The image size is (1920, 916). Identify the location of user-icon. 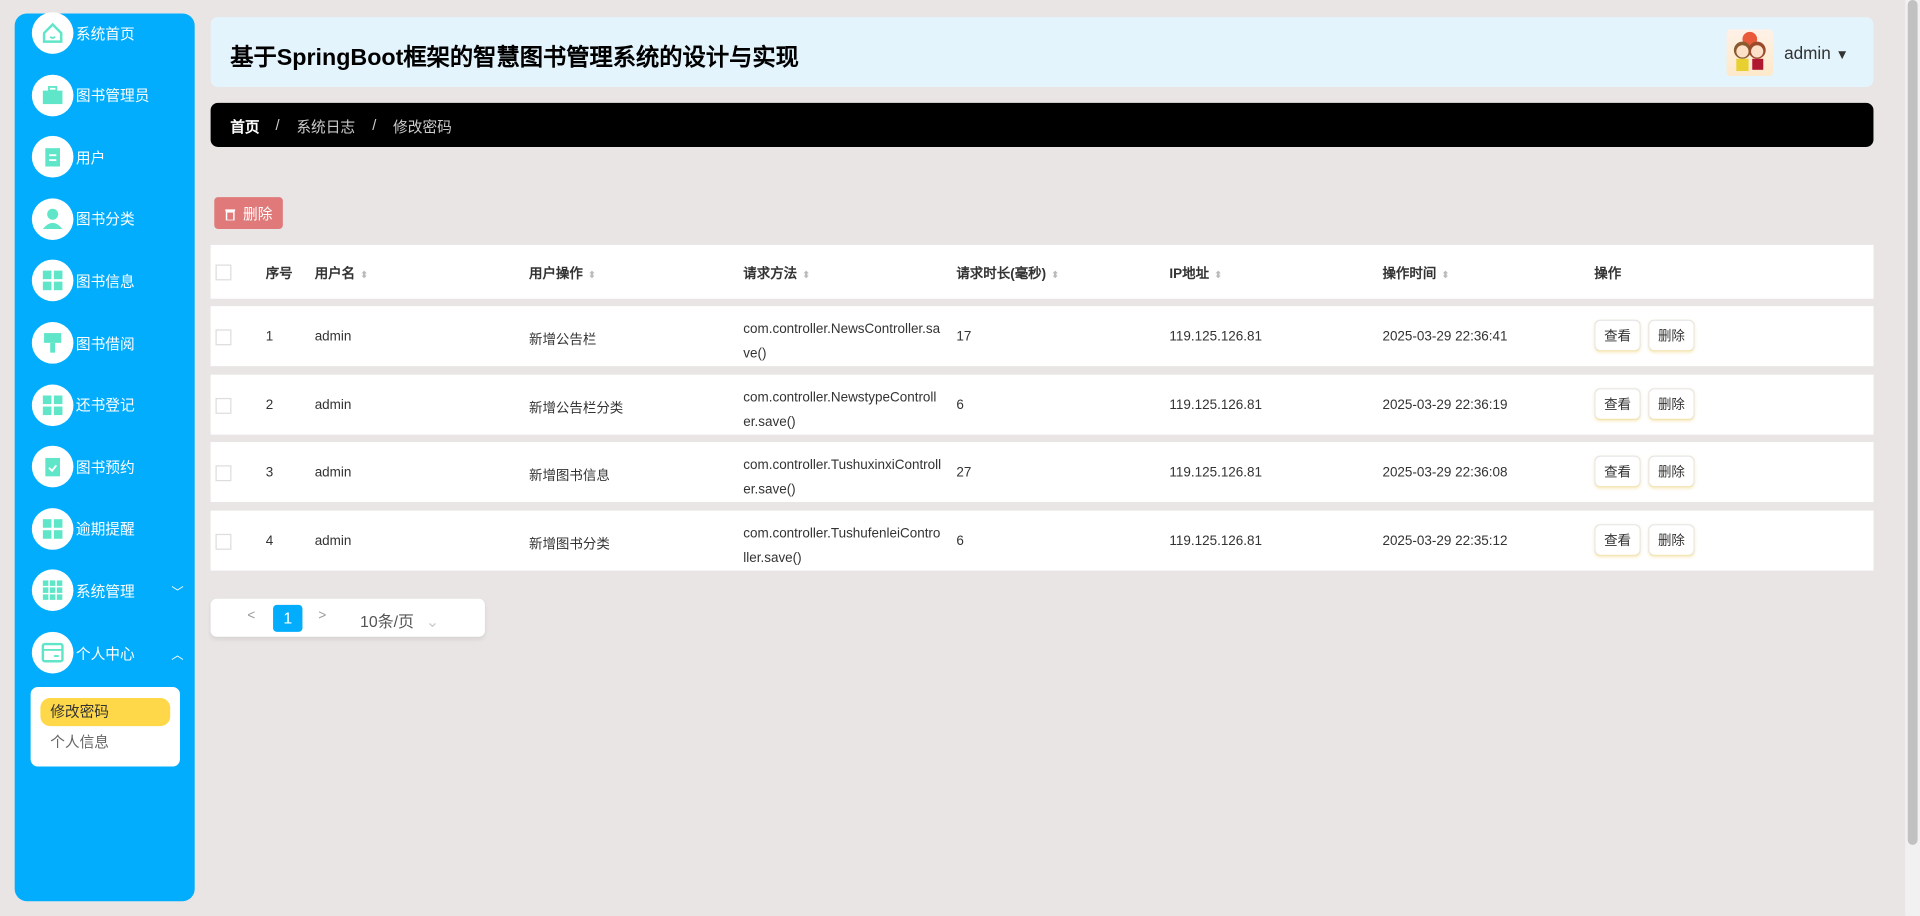
(52, 219).